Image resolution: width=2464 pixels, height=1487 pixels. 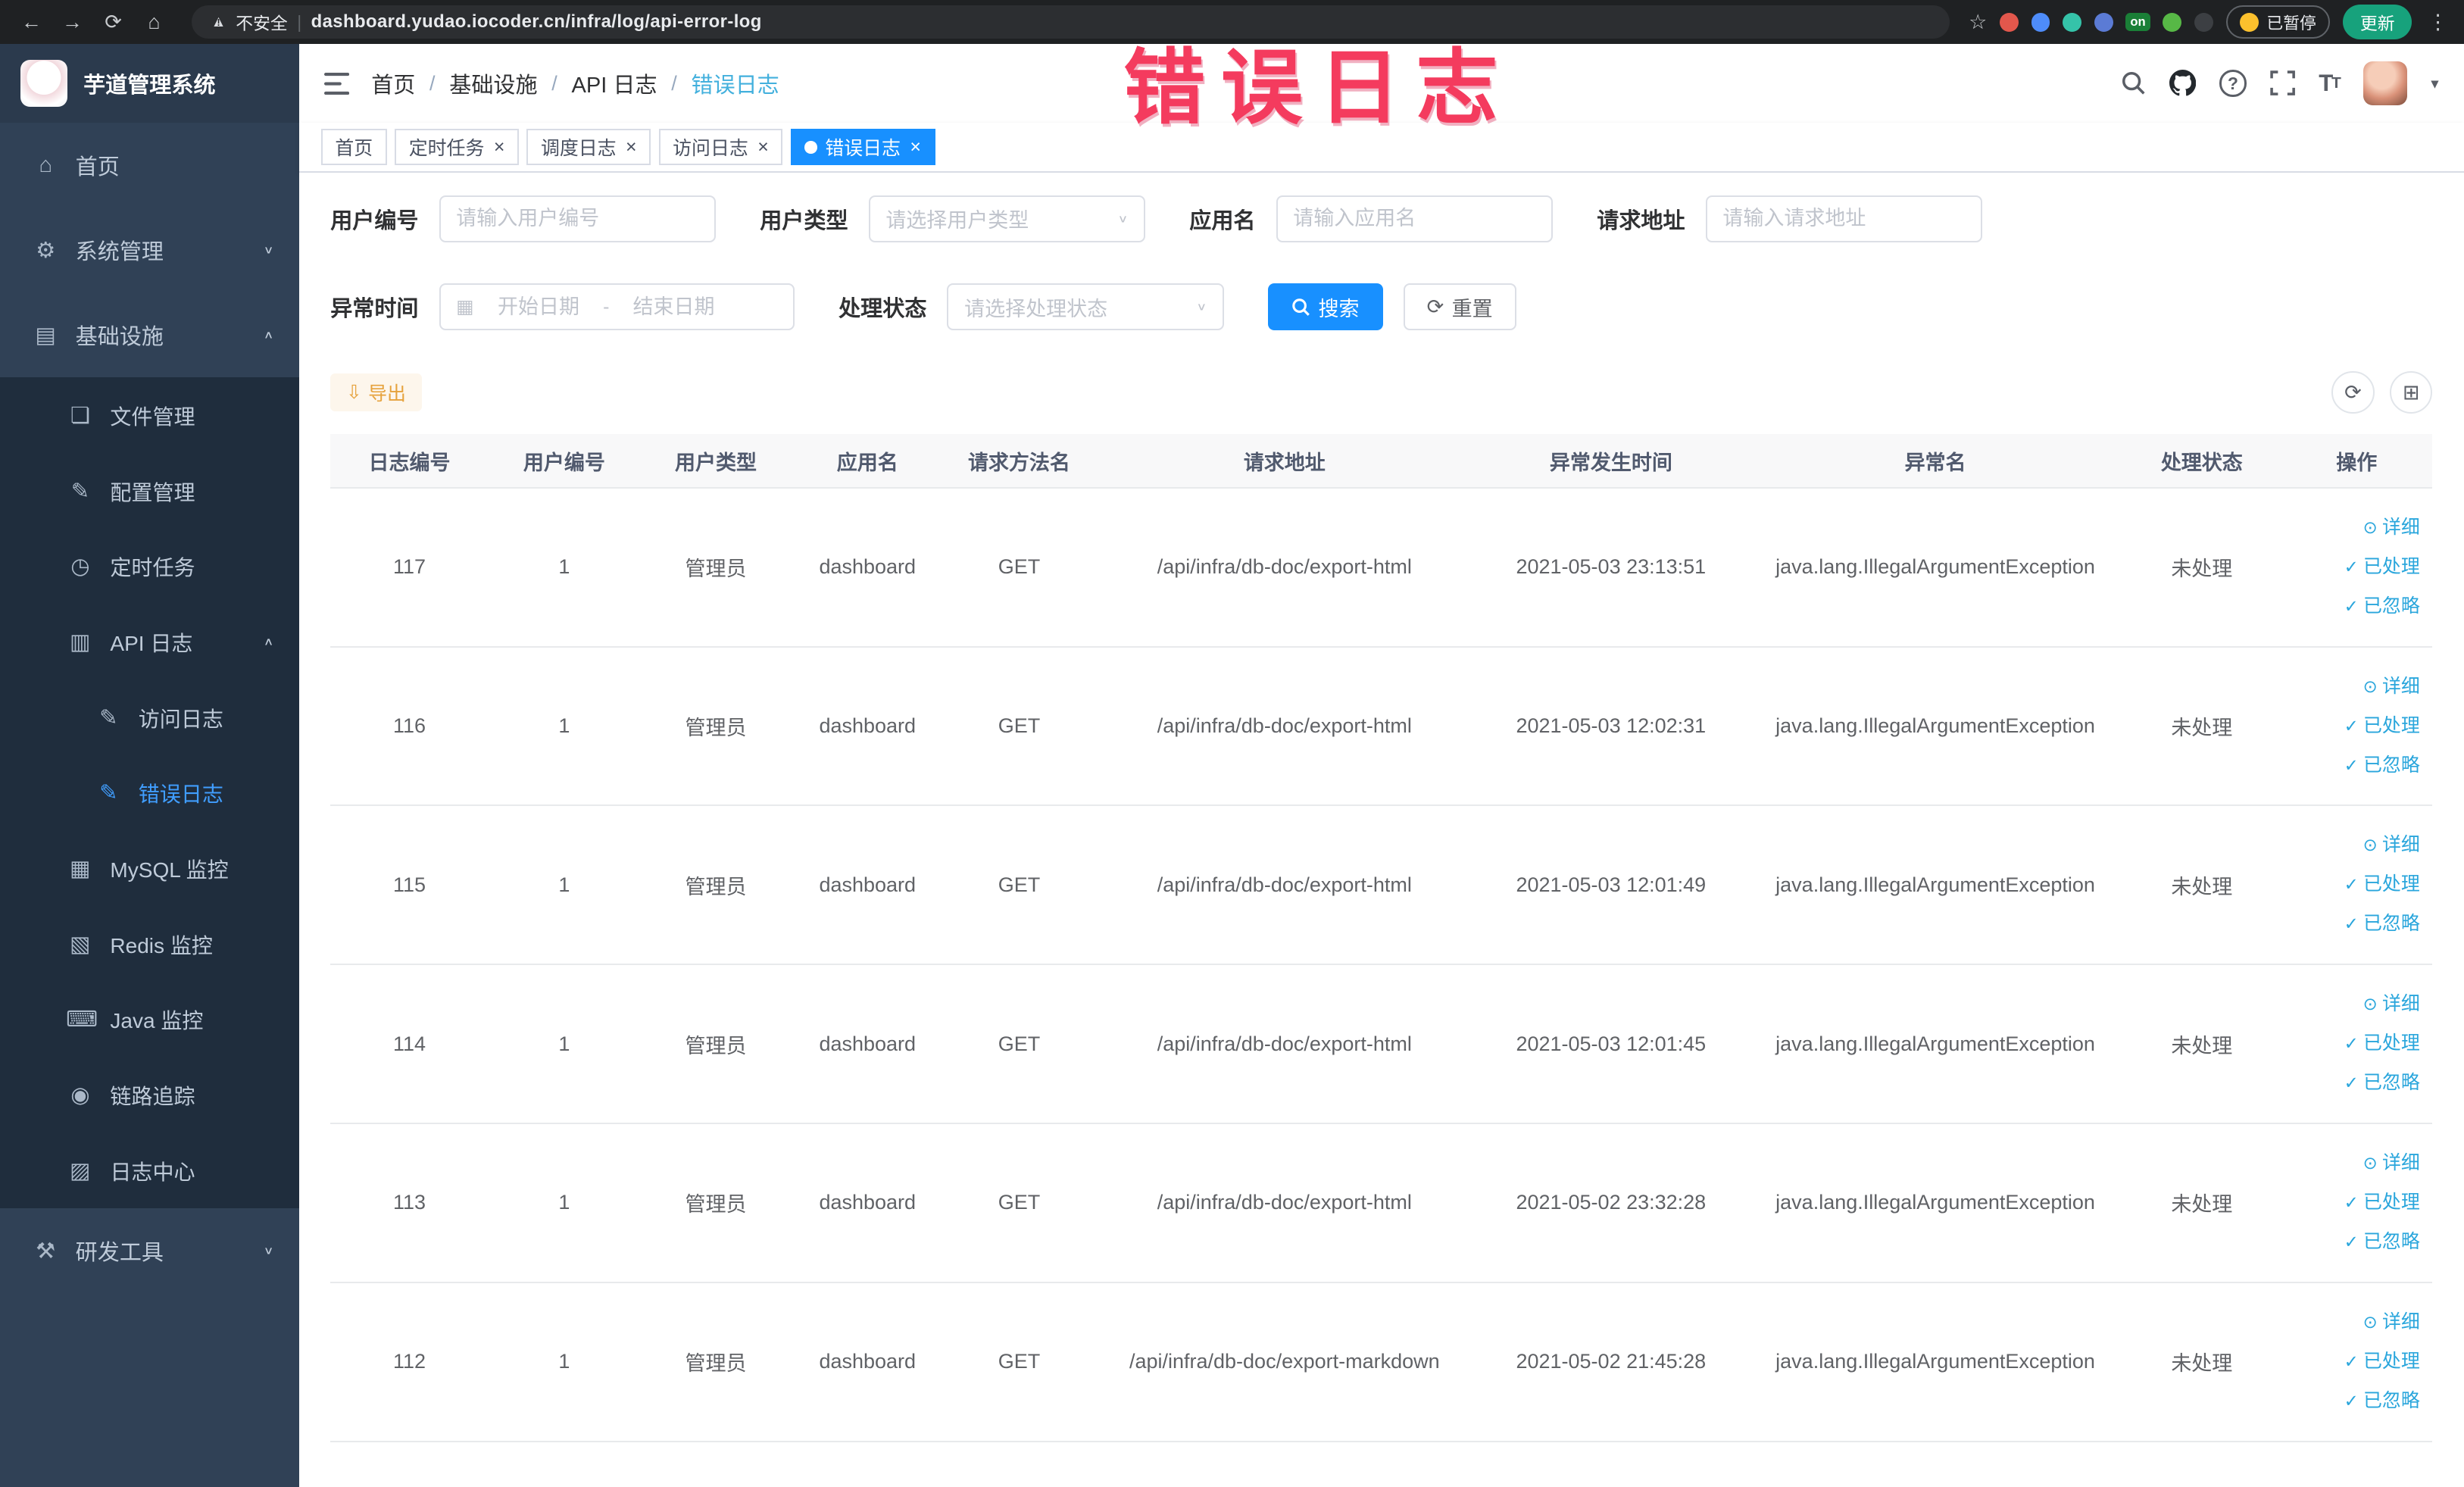 I want to click on reset-button: ⟳ 重置, so click(x=1459, y=307).